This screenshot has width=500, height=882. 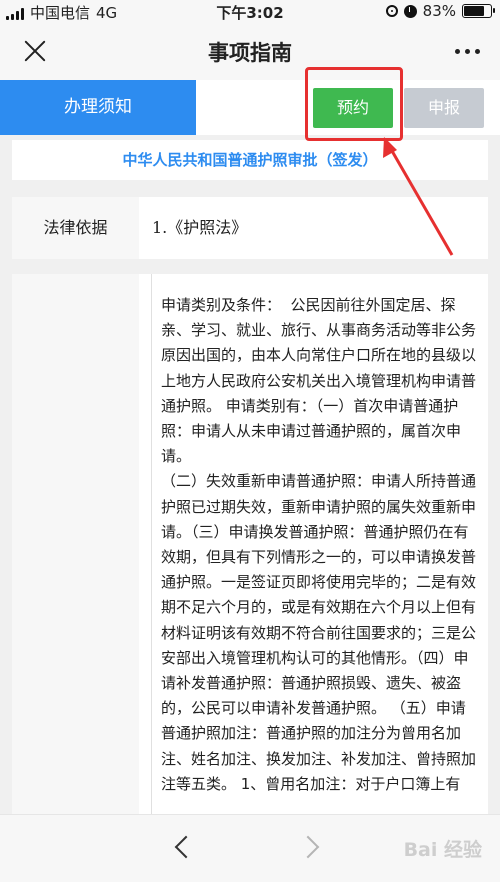 What do you see at coordinates (311, 848) in the screenshot?
I see `forward-icon` at bounding box center [311, 848].